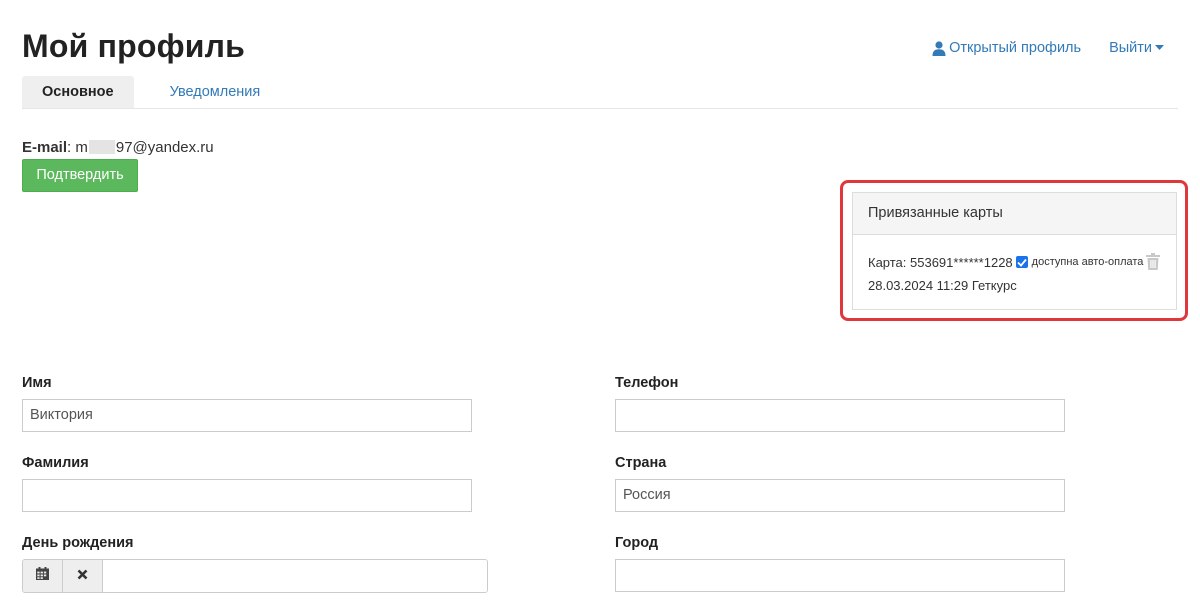 Image resolution: width=1200 pixels, height=611 pixels. I want to click on top-nav: Открытый профиль Выйти, so click(1048, 48).